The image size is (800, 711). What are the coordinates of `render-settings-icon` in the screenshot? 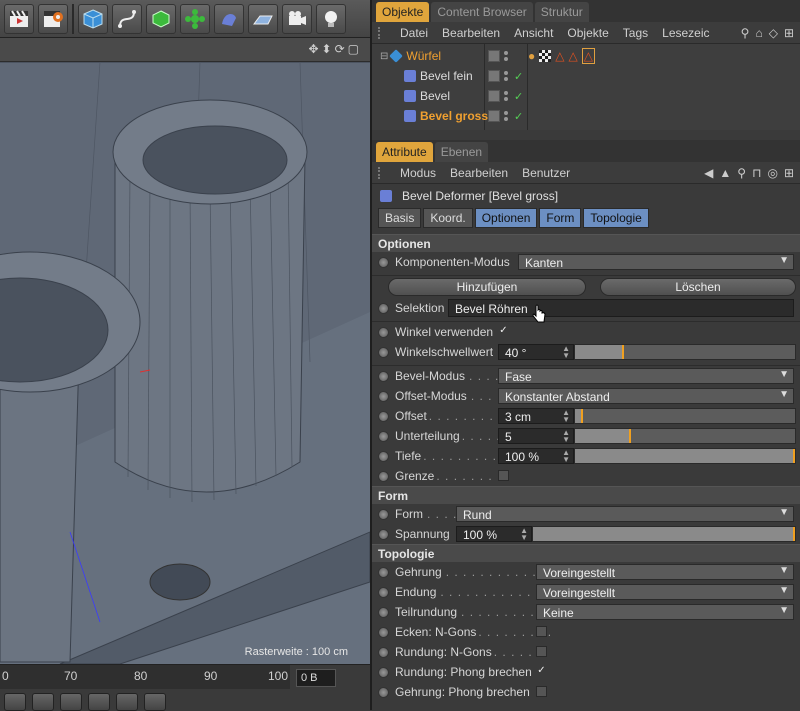 It's located at (53, 18).